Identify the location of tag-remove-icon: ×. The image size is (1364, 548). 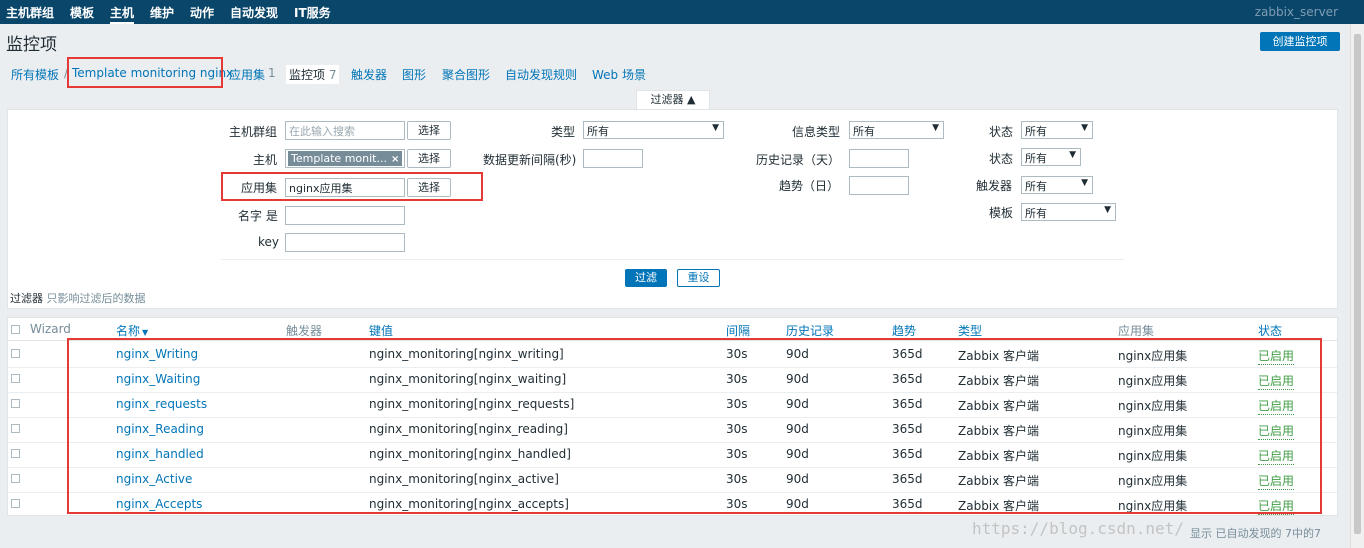
(395, 159).